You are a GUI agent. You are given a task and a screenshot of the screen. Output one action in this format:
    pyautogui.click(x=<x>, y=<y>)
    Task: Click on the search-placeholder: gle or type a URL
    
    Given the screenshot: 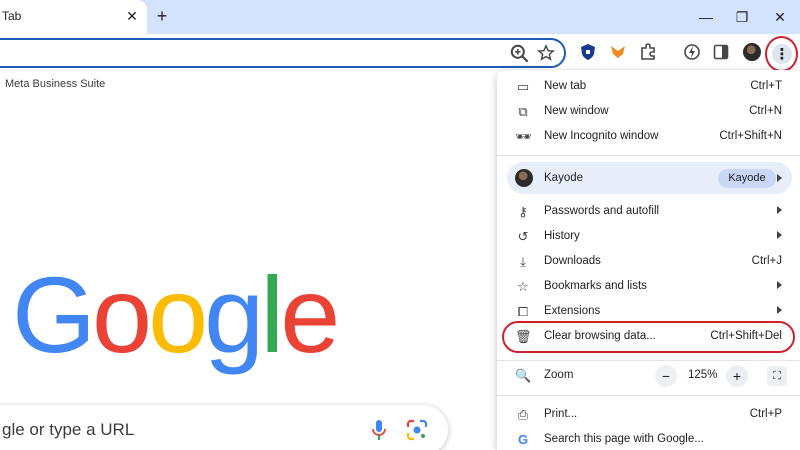 What is the action you would take?
    pyautogui.click(x=68, y=429)
    